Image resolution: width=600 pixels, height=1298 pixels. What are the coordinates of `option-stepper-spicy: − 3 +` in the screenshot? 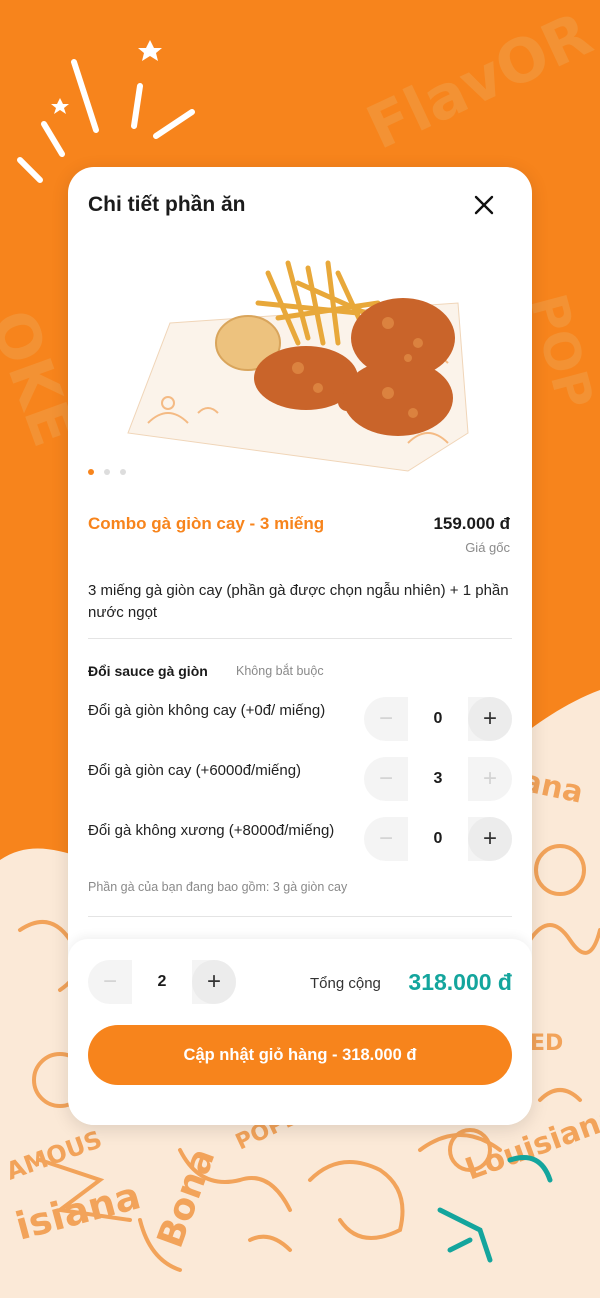 It's located at (438, 779).